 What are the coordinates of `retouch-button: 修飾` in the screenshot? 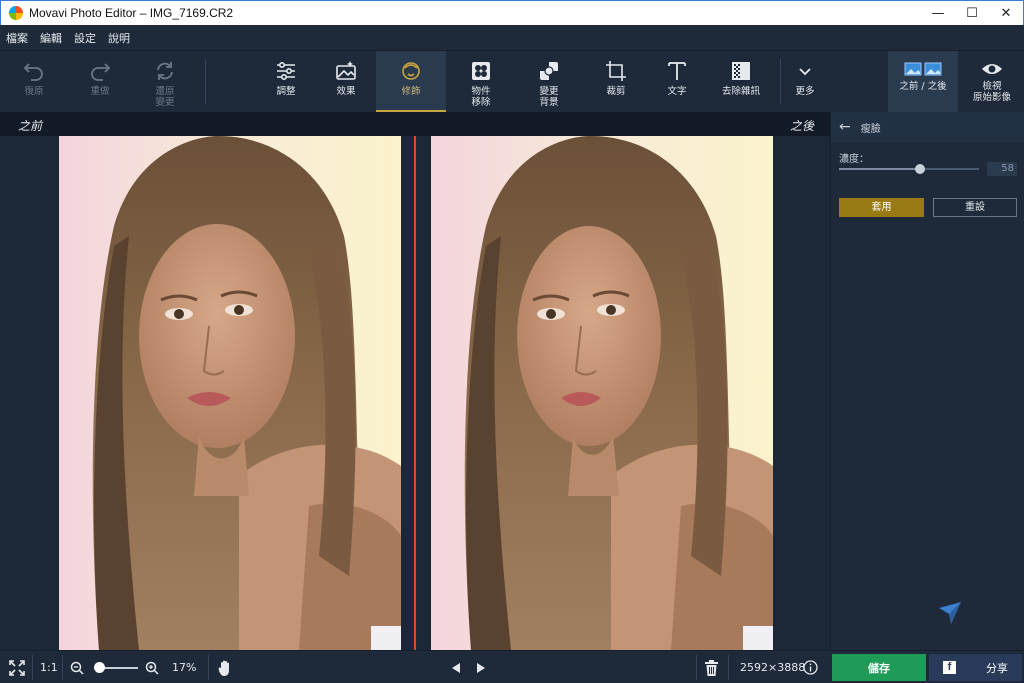 It's located at (411, 81).